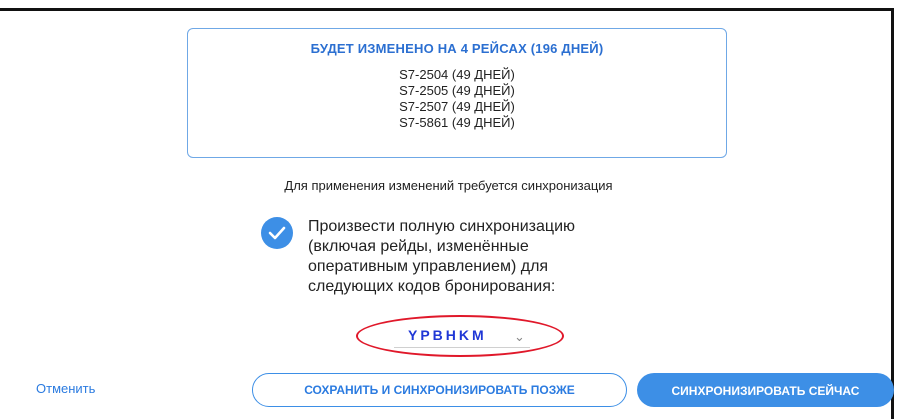 This screenshot has height=419, width=897. Describe the element at coordinates (457, 122) in the screenshot. I see `flight-item: S7-5861 (49 ДНЕЙ)` at that location.